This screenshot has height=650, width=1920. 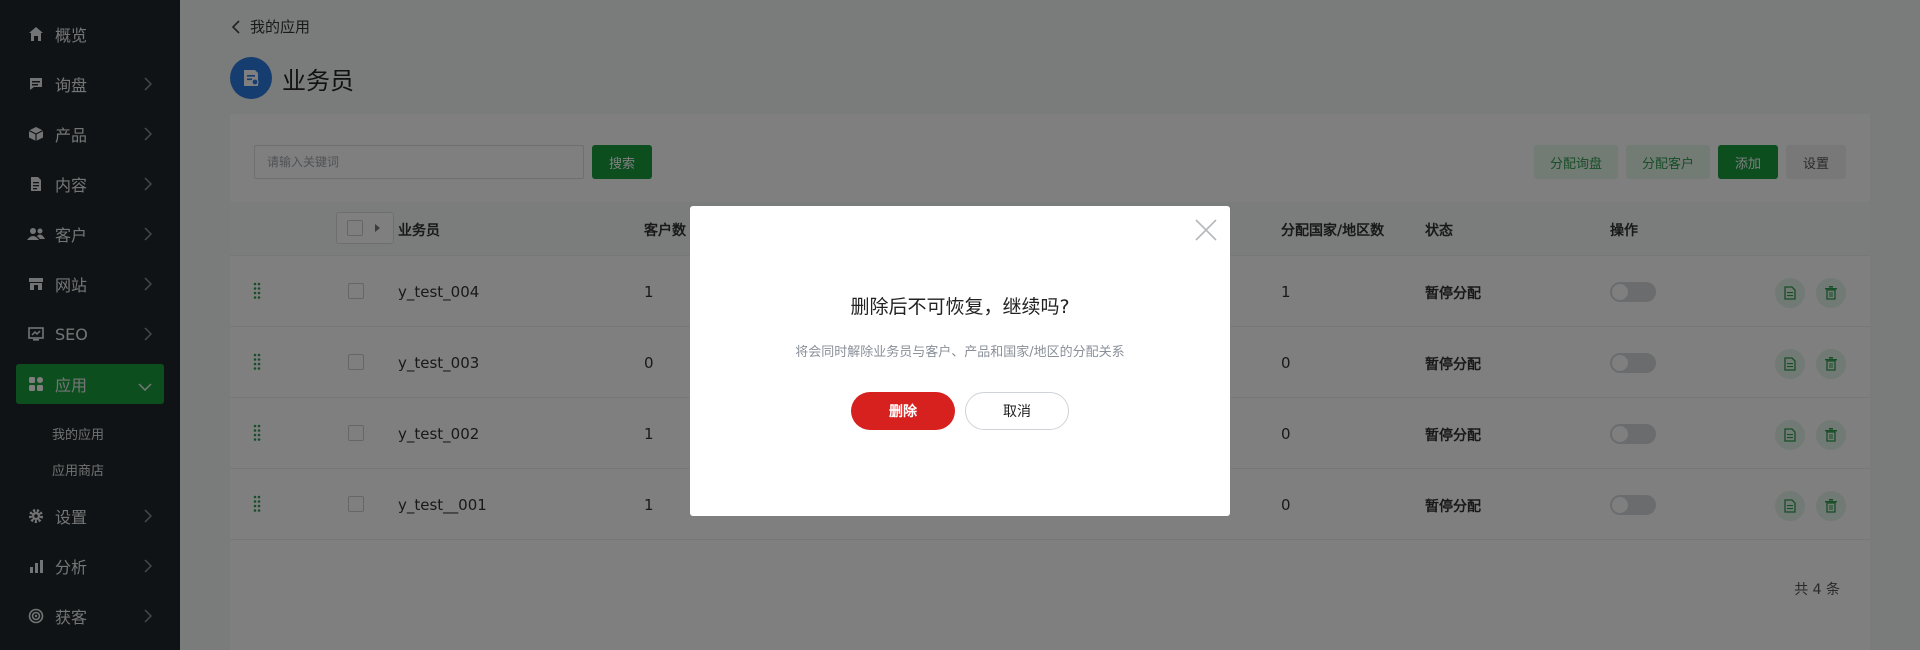 What do you see at coordinates (1206, 230) in the screenshot?
I see `close-icon` at bounding box center [1206, 230].